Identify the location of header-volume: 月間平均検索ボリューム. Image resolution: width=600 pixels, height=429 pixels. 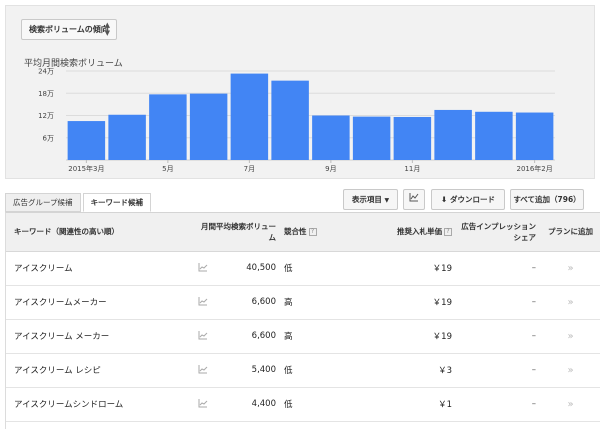
(236, 232).